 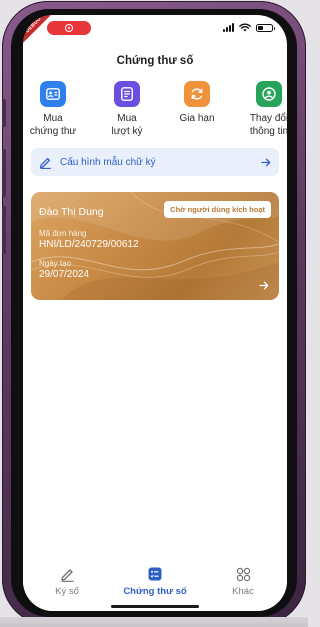 I want to click on order-label: Mã đơn hàng, so click(x=63, y=233).